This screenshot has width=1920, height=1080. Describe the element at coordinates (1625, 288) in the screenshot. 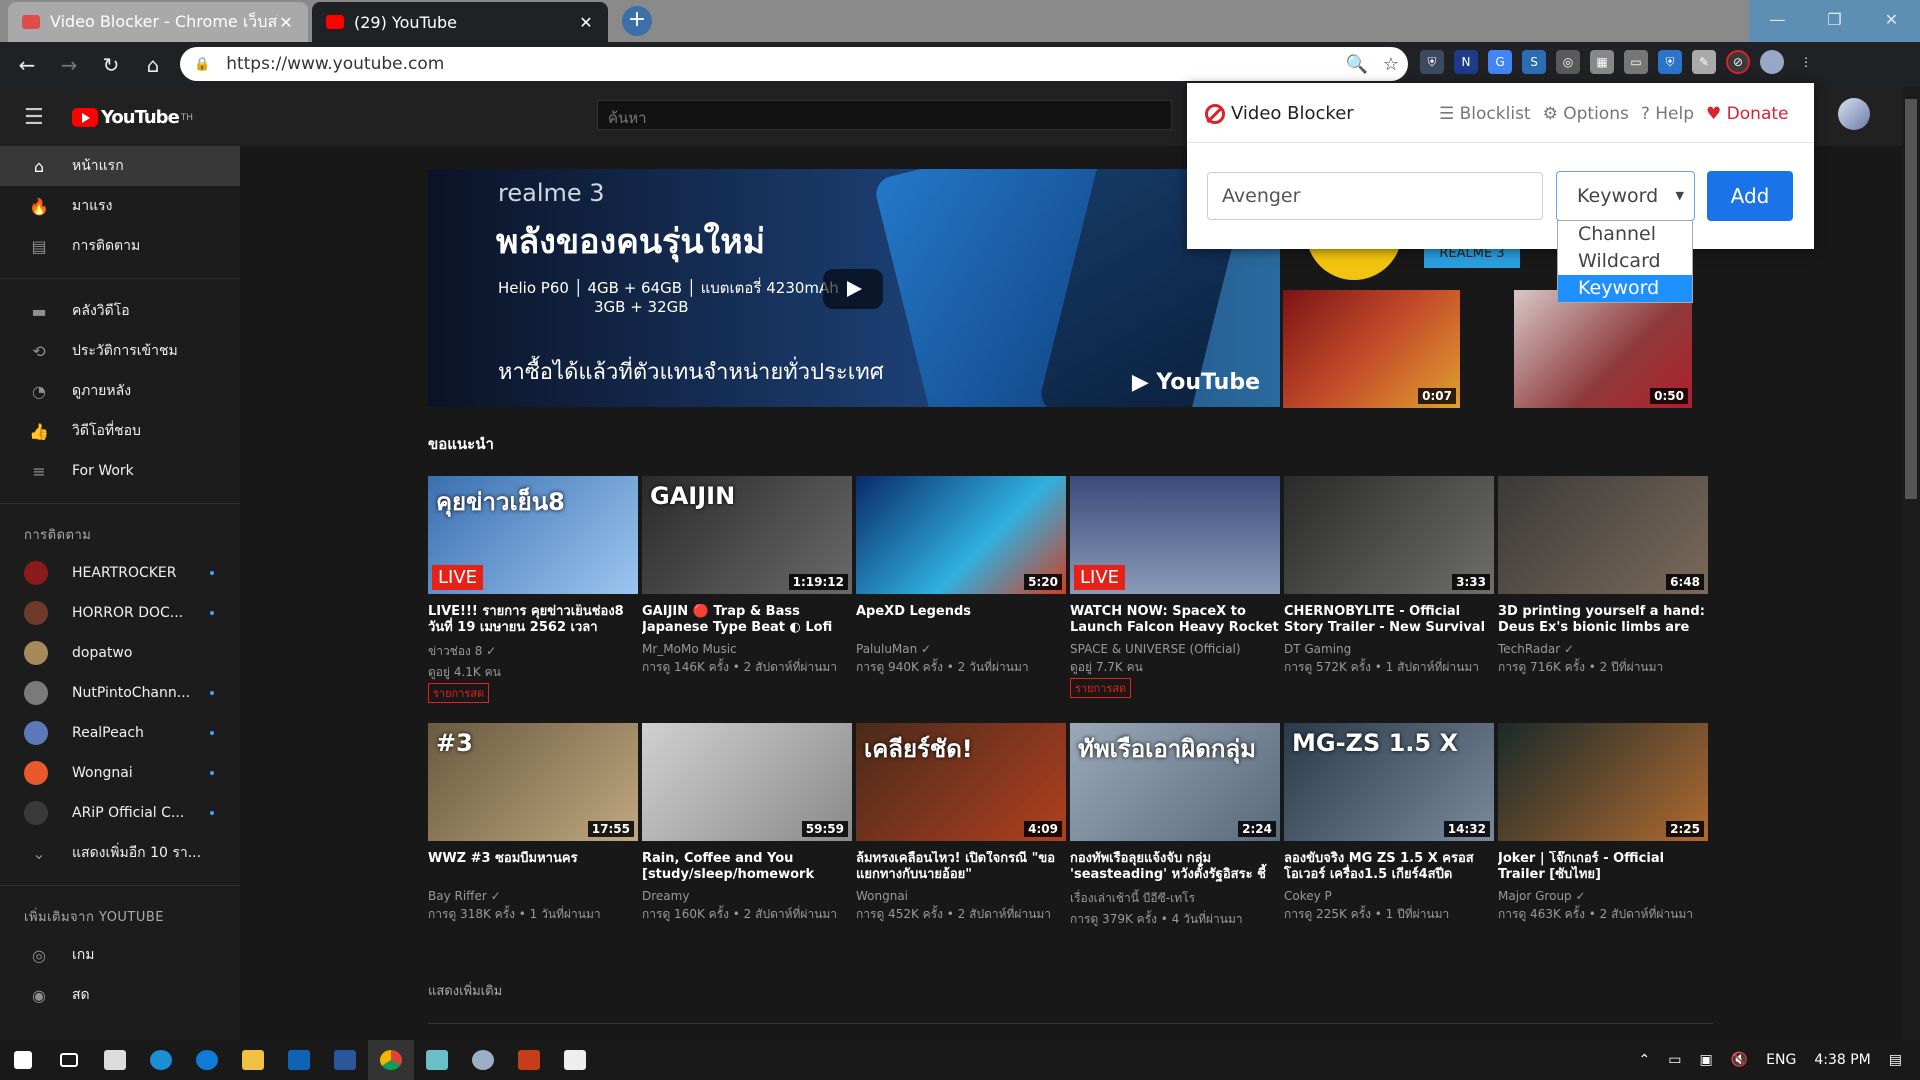

I see `option-keyword: Keyword` at that location.